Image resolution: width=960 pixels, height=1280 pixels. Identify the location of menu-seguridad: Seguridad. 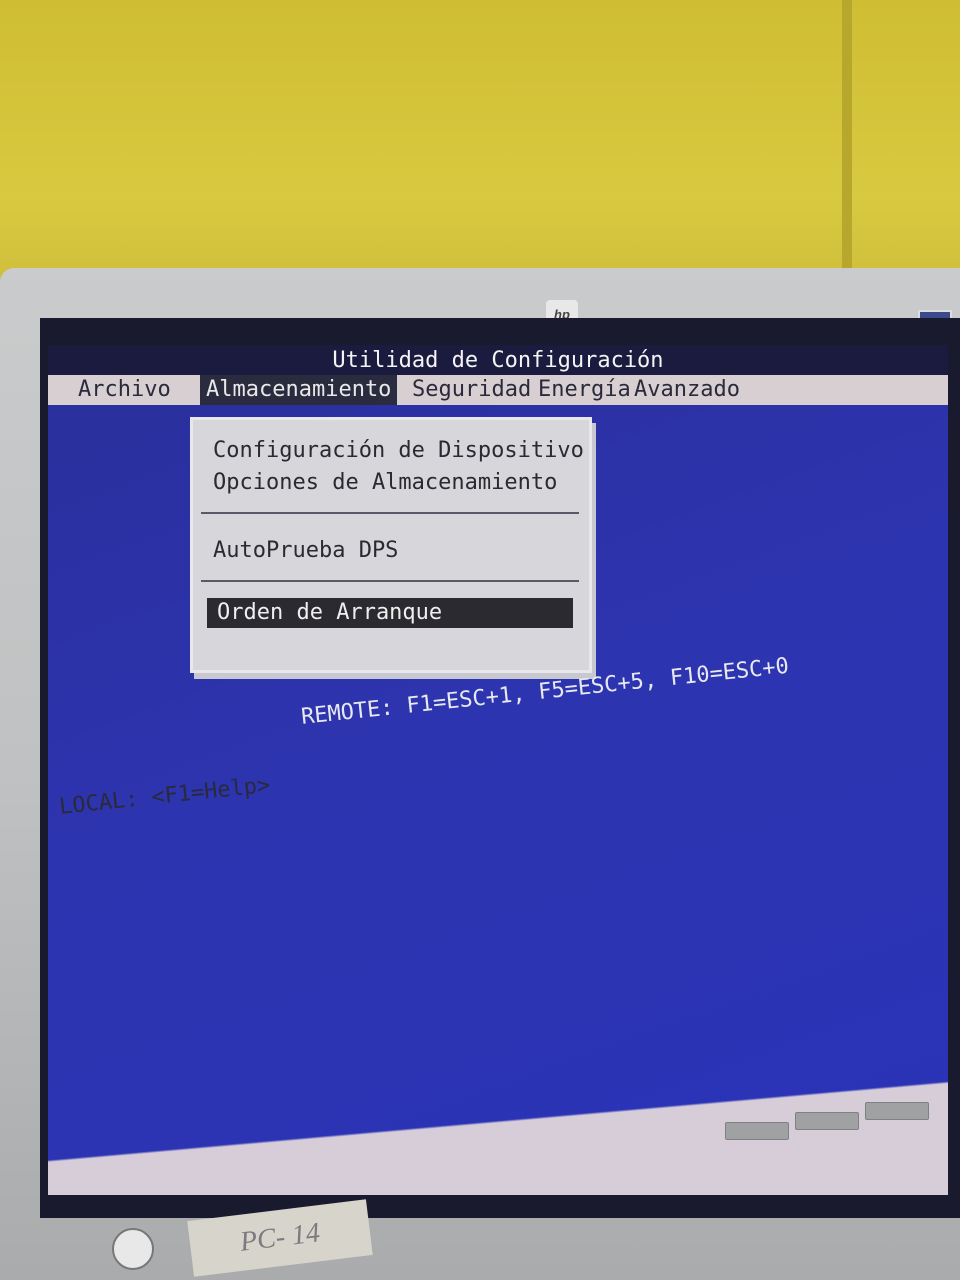
(471, 390).